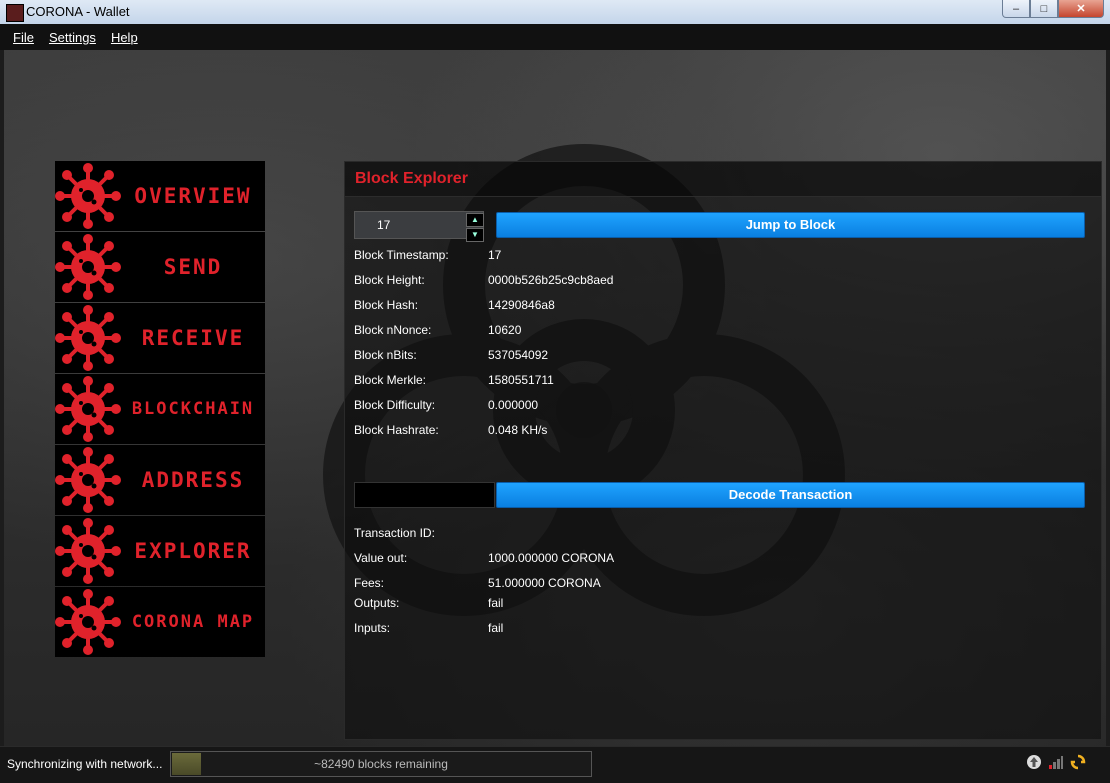  I want to click on row-value: 537054092, so click(518, 355).